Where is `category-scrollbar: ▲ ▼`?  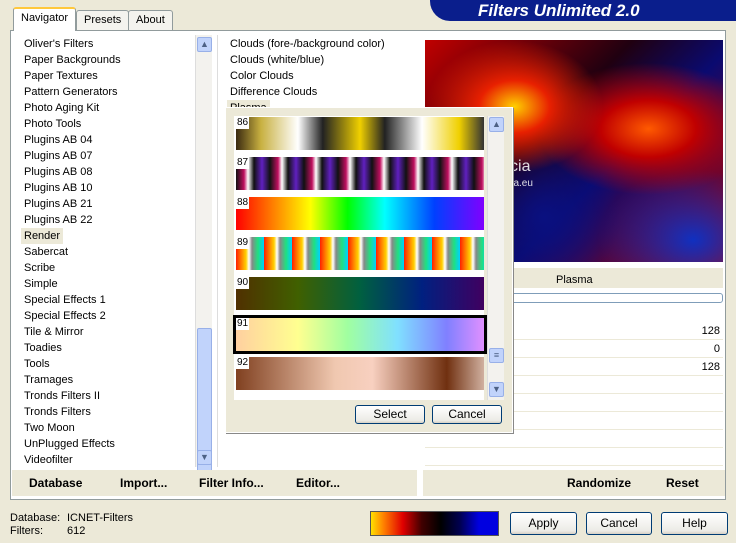
category-scrollbar: ▲ ▼ is located at coordinates (203, 260).